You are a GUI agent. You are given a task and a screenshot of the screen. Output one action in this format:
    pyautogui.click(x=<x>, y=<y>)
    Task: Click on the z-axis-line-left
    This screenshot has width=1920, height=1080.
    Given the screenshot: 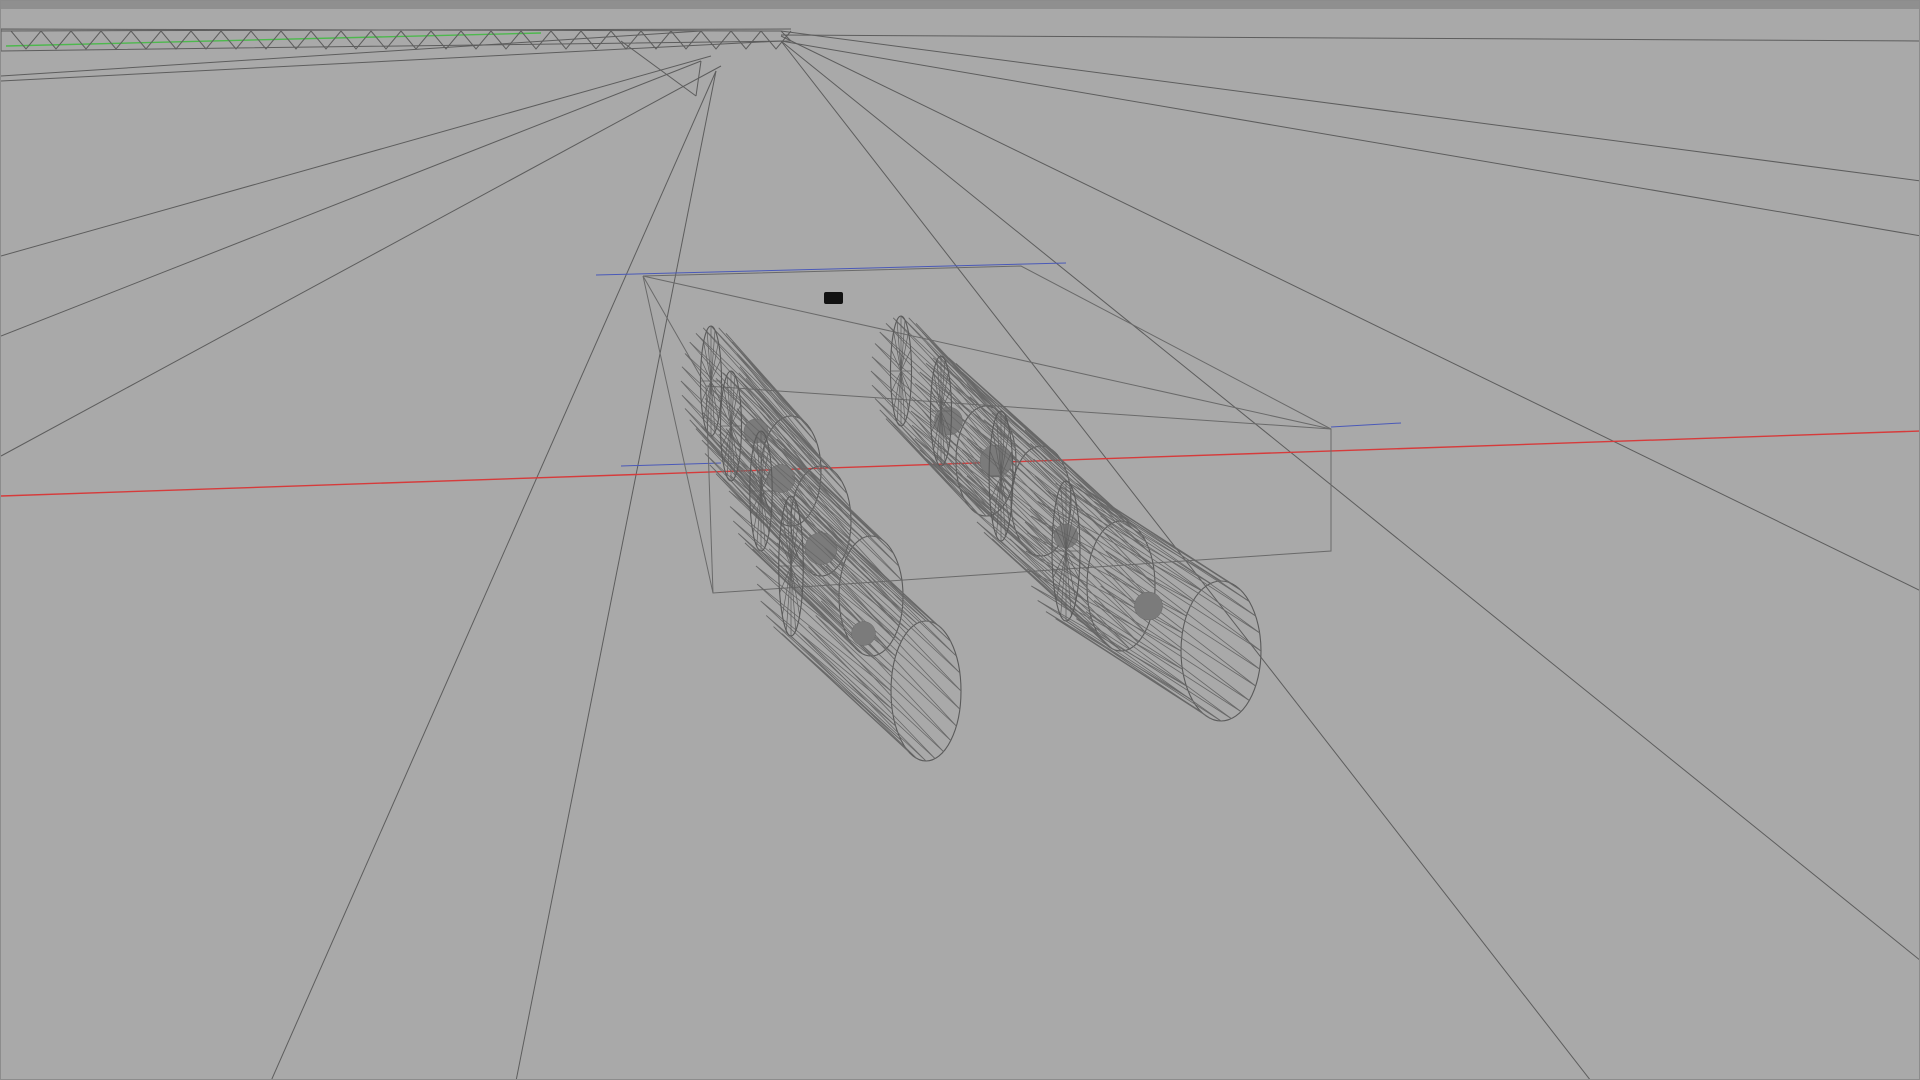 What is the action you would take?
    pyautogui.click(x=671, y=464)
    